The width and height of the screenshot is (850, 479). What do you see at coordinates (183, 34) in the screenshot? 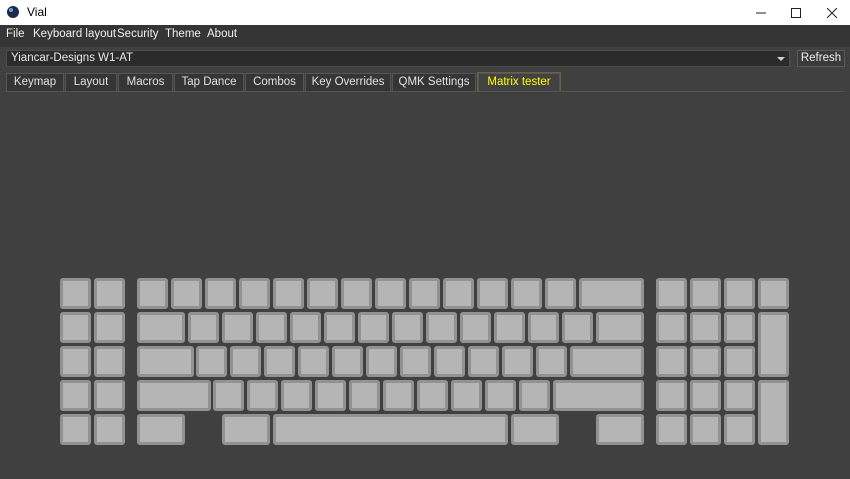
I see `menu-theme: Theme` at bounding box center [183, 34].